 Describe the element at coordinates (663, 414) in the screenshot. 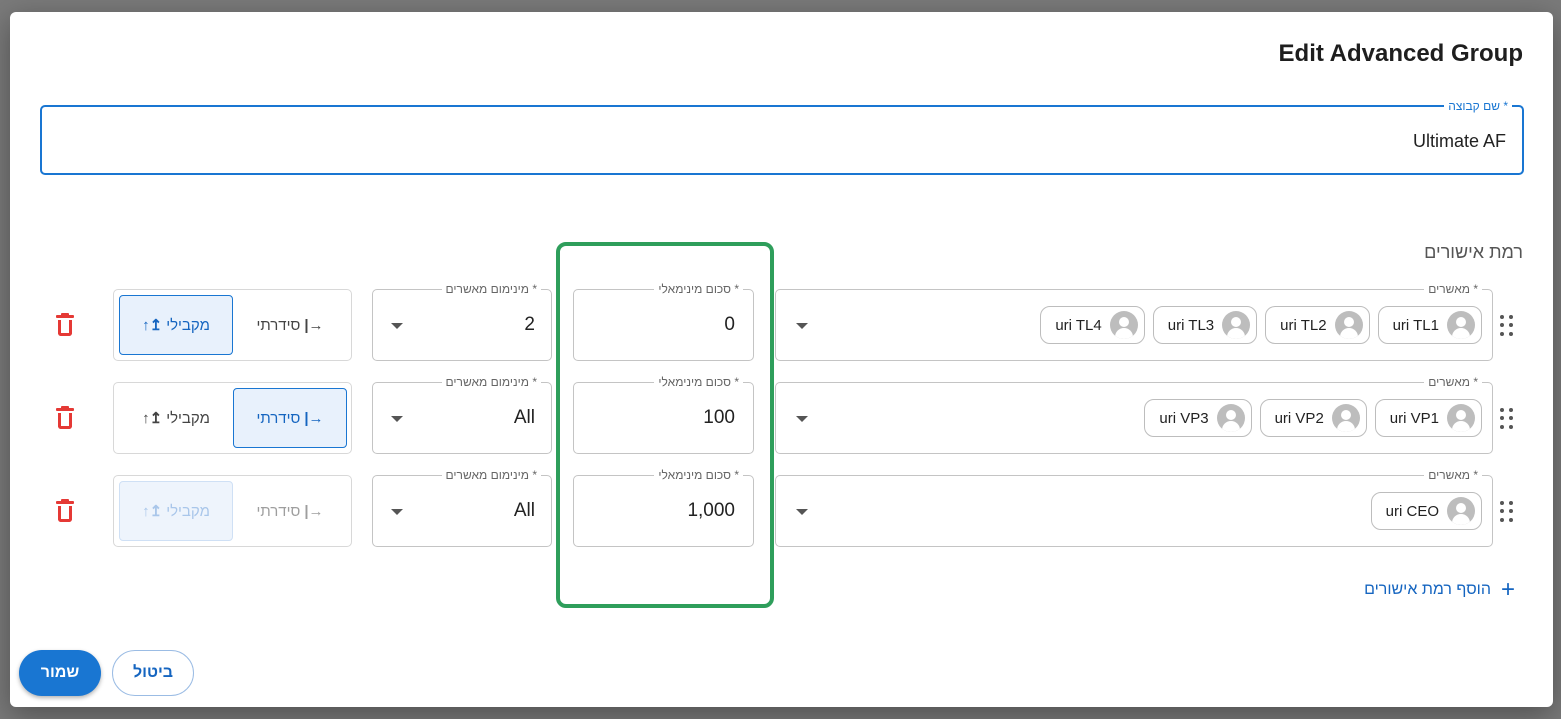

I see `min-amount-field: סכום מינימאלי * 100` at that location.